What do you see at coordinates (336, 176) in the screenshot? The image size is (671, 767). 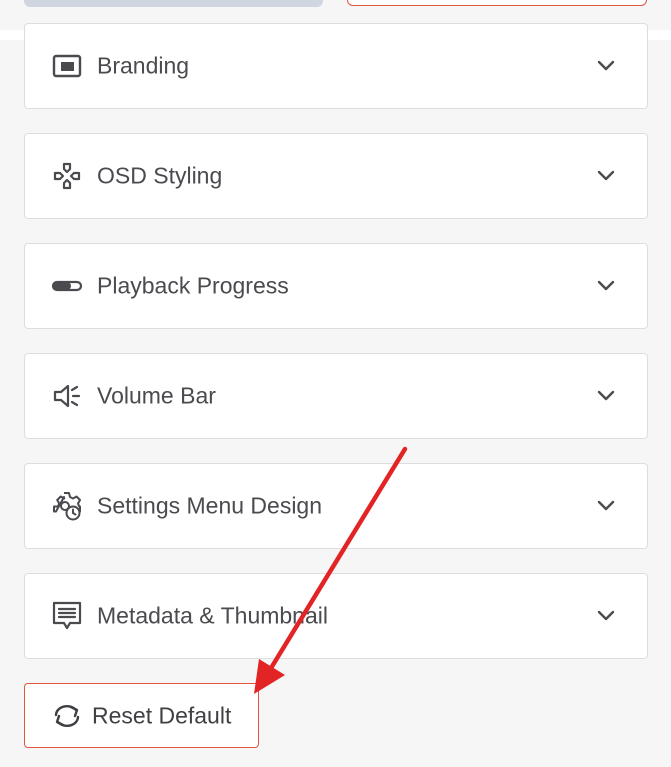 I see `accordion-osd-styling: OSD Styling` at bounding box center [336, 176].